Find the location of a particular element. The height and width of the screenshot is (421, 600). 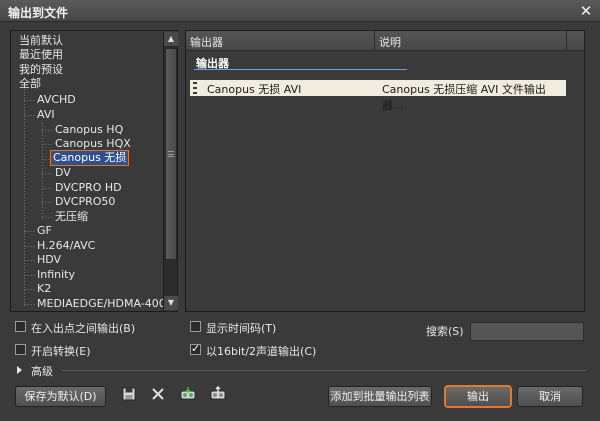

tree-item-avi: AVI is located at coordinates (46, 115).